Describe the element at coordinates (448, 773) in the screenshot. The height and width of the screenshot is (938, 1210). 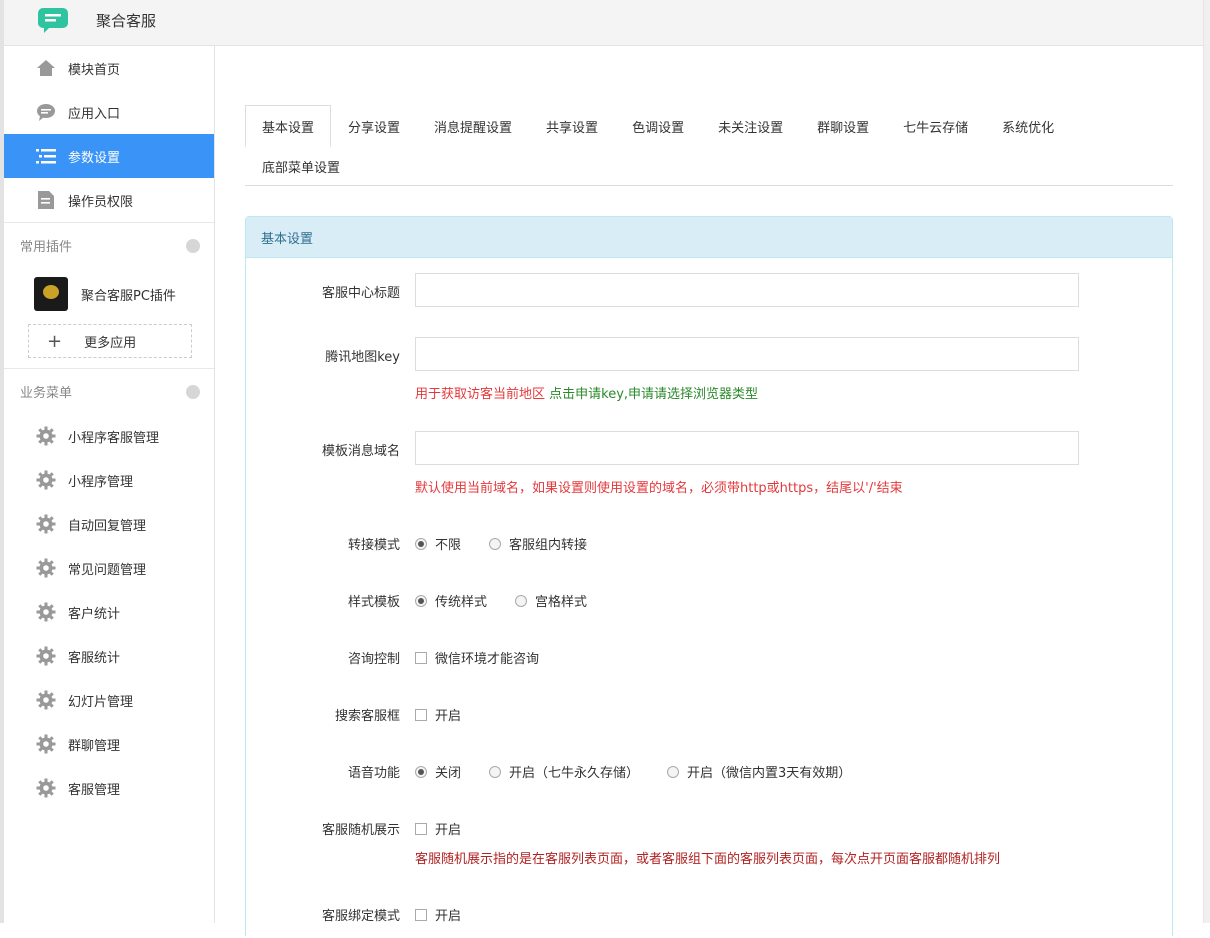
I see `radio-label: 关闭` at that location.